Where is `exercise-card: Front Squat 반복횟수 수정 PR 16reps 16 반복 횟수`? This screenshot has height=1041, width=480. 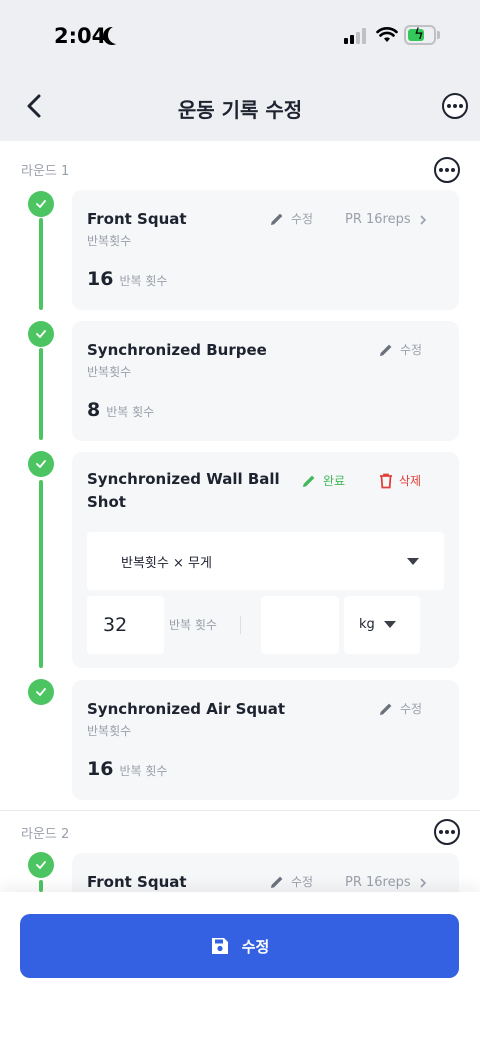 exercise-card: Front Squat 반복횟수 수정 PR 16reps 16 반복 횟수 is located at coordinates (265, 250).